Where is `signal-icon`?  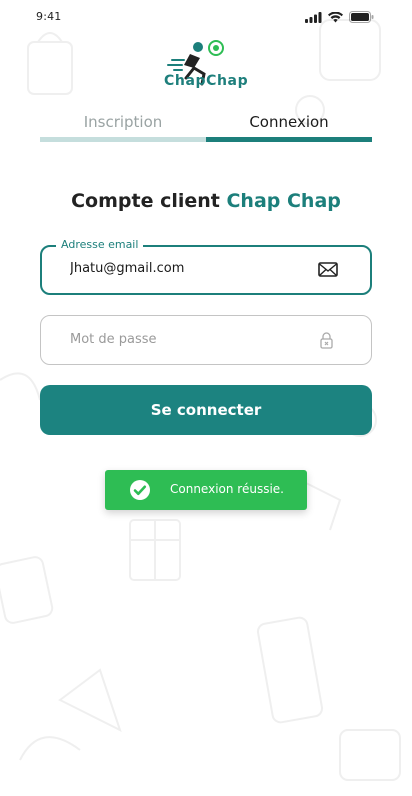
signal-icon is located at coordinates (313, 17).